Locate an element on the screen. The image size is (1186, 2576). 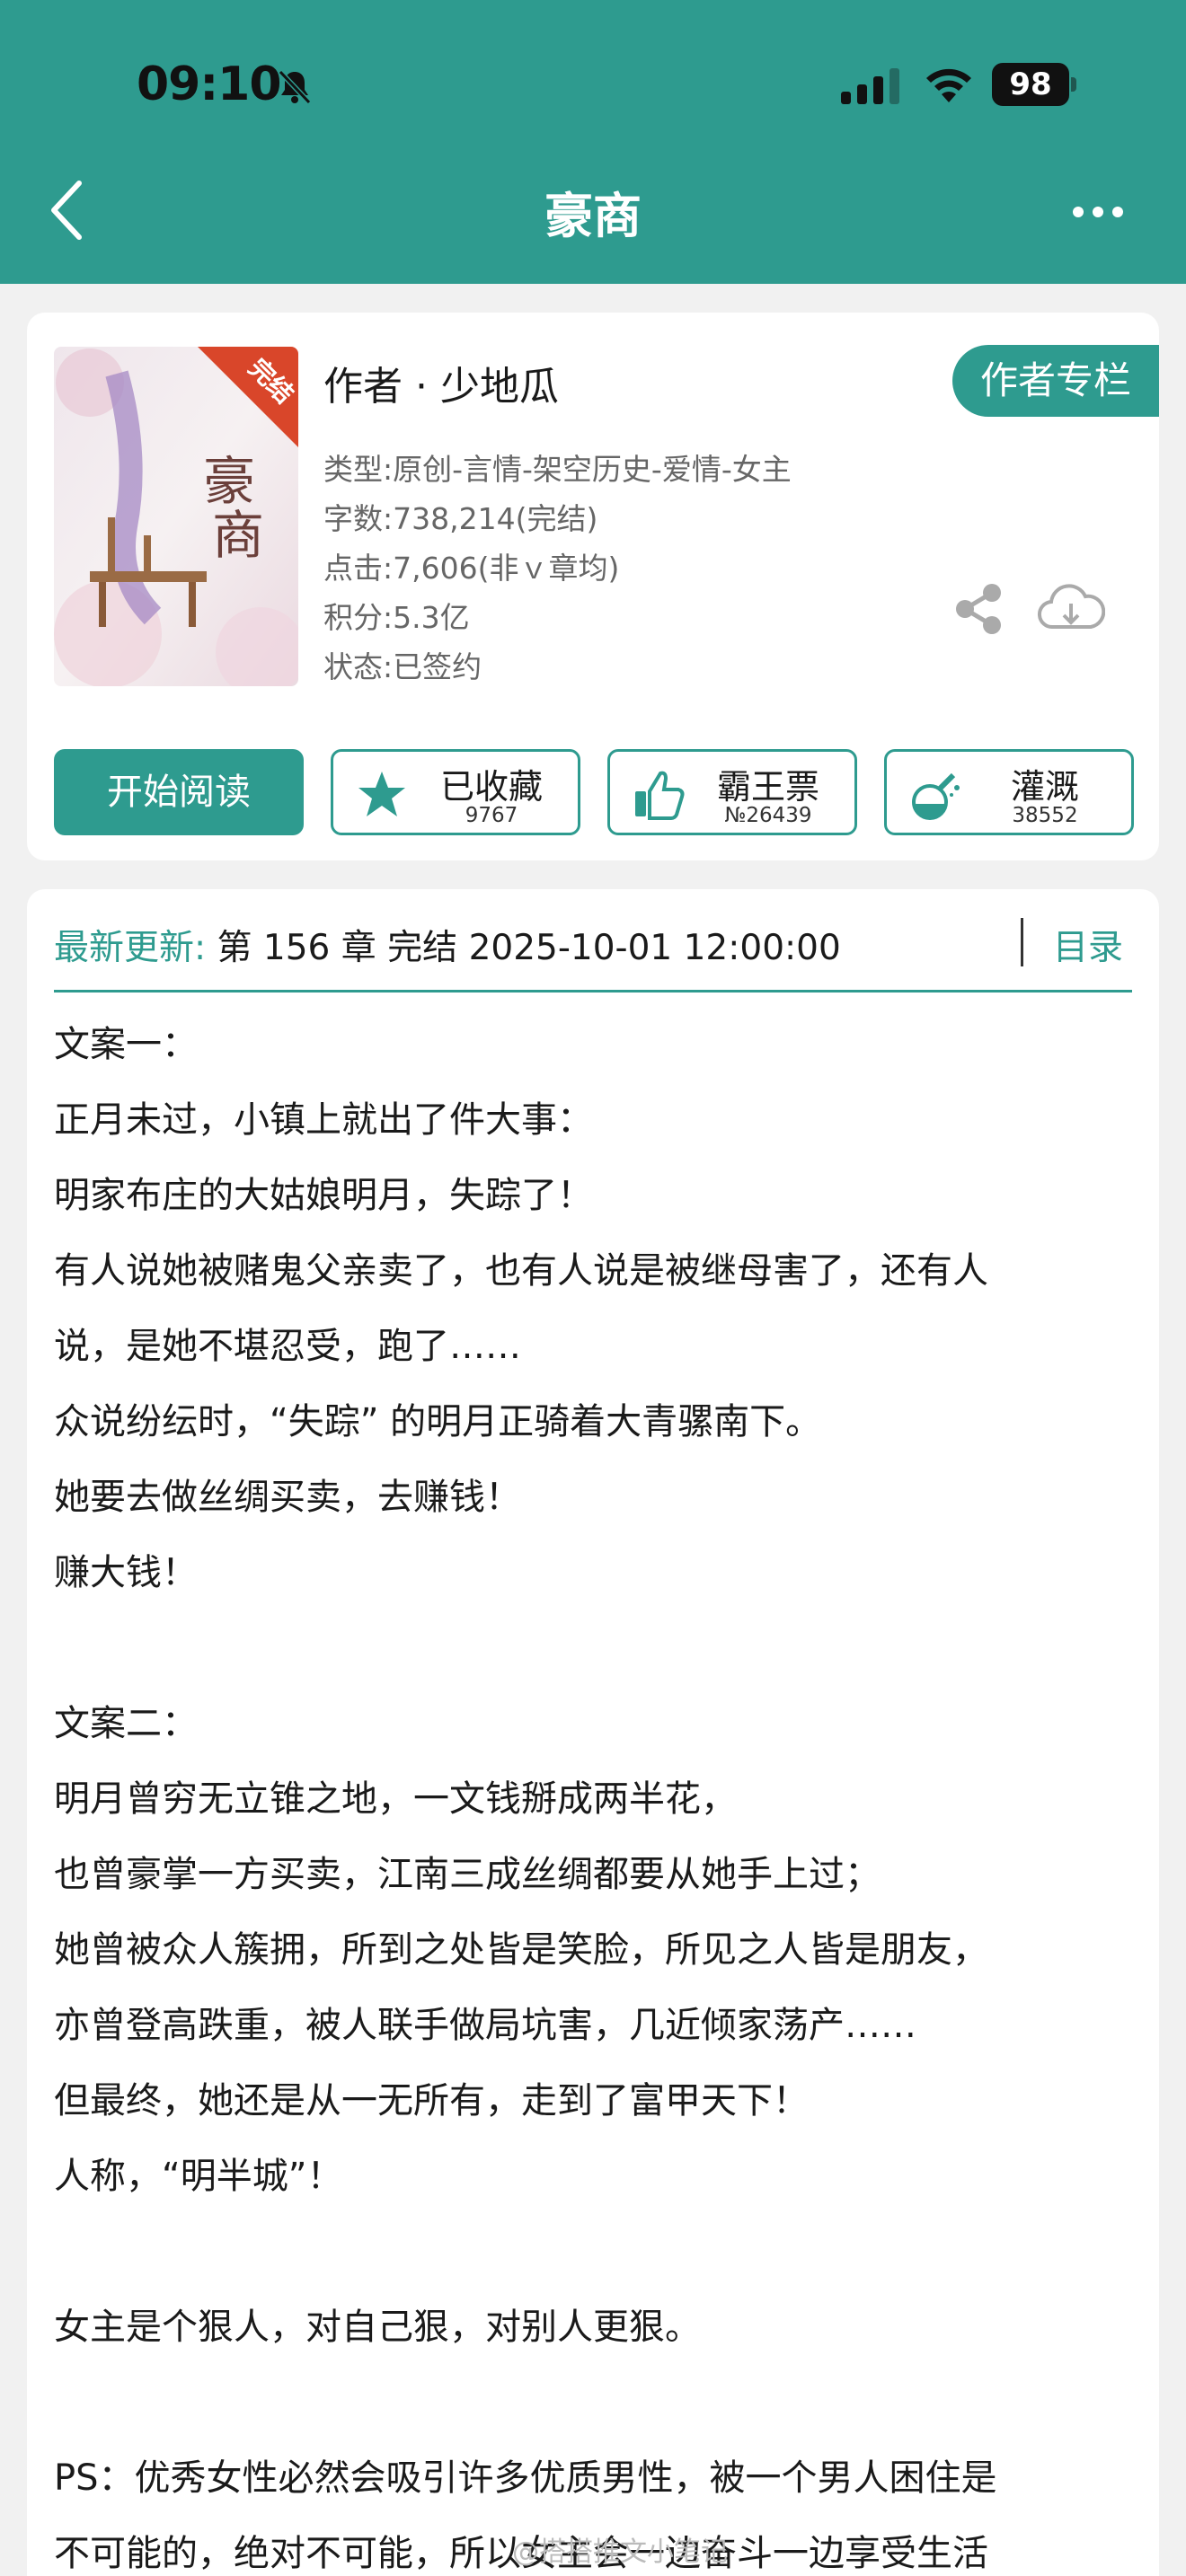
synopsis-line: 赚大钱！ is located at coordinates (126, 1572).